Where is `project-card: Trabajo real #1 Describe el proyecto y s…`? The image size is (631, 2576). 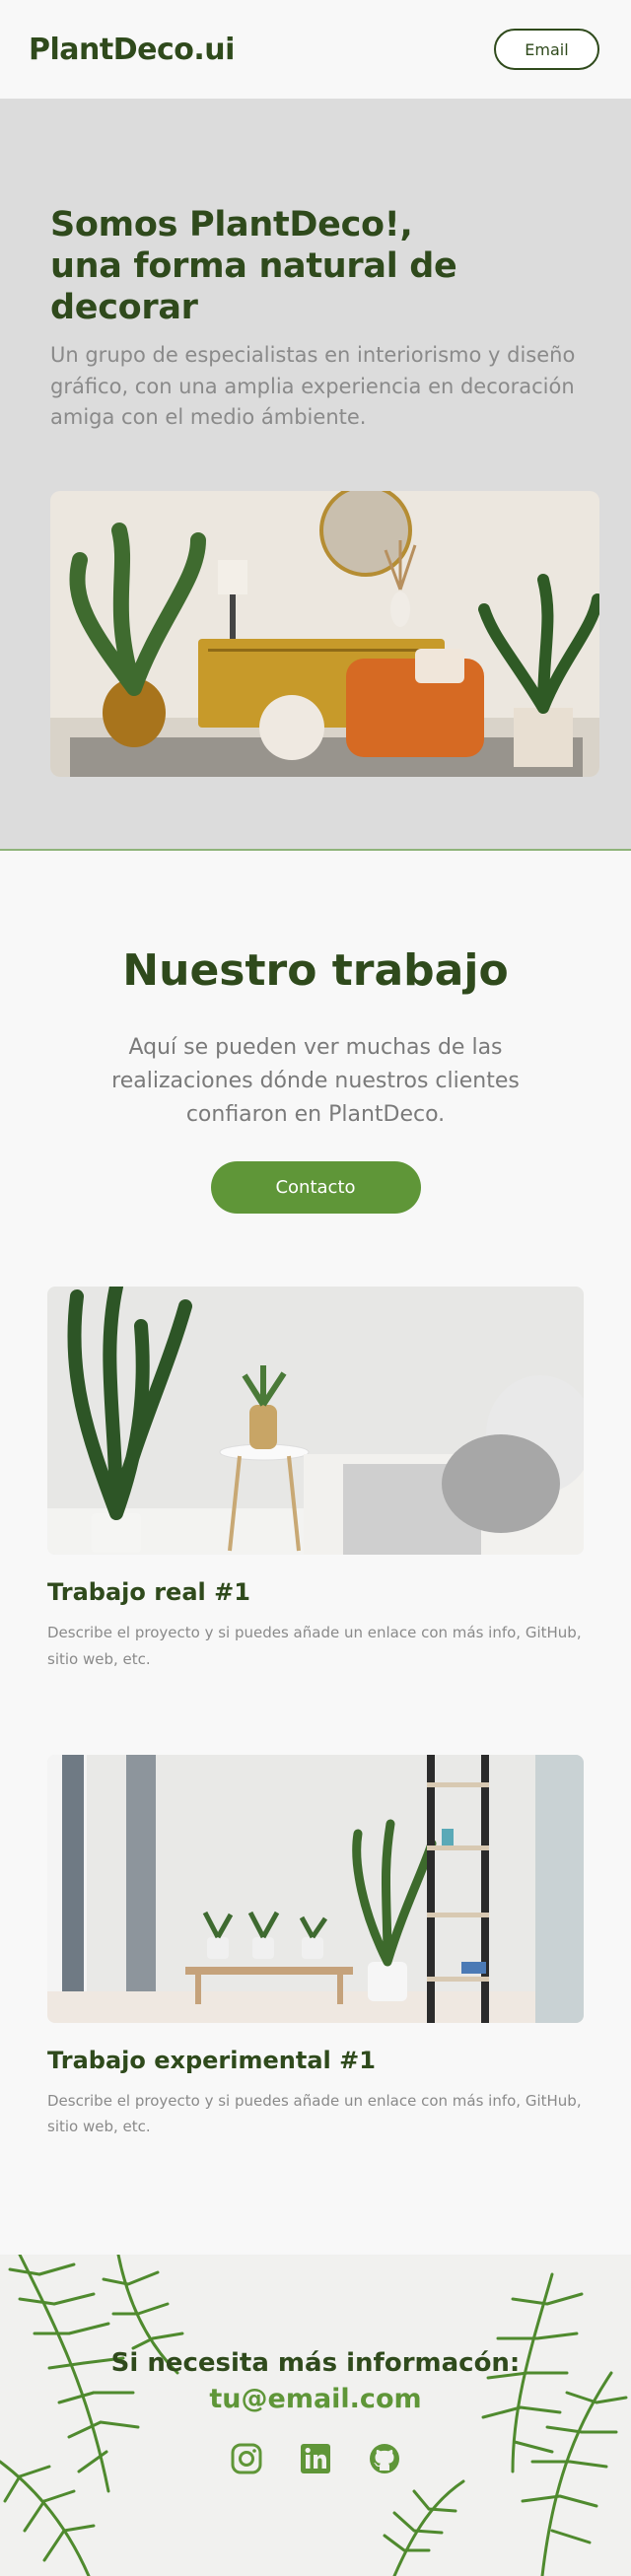 project-card: Trabajo real #1 Describe el proyecto y s… is located at coordinates (315, 1480).